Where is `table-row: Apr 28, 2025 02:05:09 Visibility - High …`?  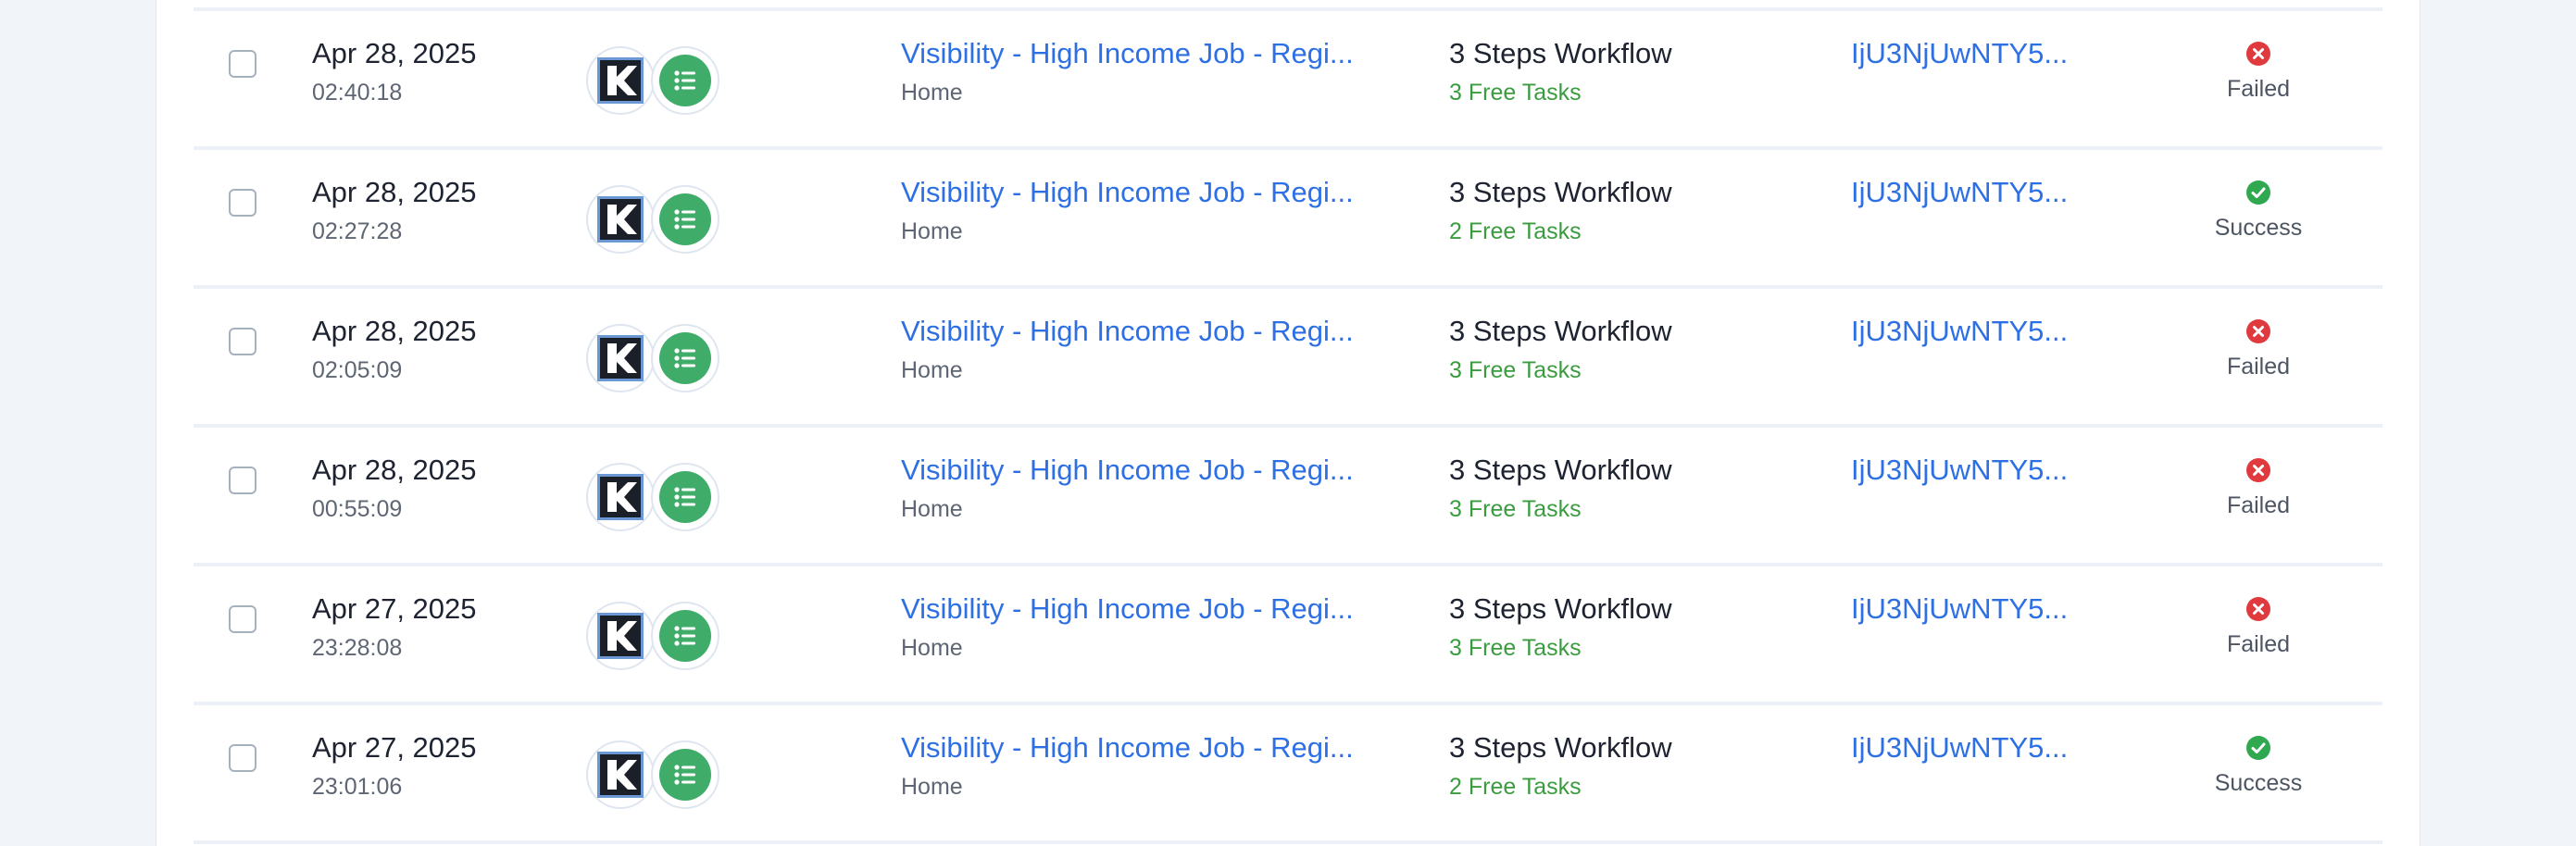 table-row: Apr 28, 2025 02:05:09 Visibility - High … is located at coordinates (1288, 354).